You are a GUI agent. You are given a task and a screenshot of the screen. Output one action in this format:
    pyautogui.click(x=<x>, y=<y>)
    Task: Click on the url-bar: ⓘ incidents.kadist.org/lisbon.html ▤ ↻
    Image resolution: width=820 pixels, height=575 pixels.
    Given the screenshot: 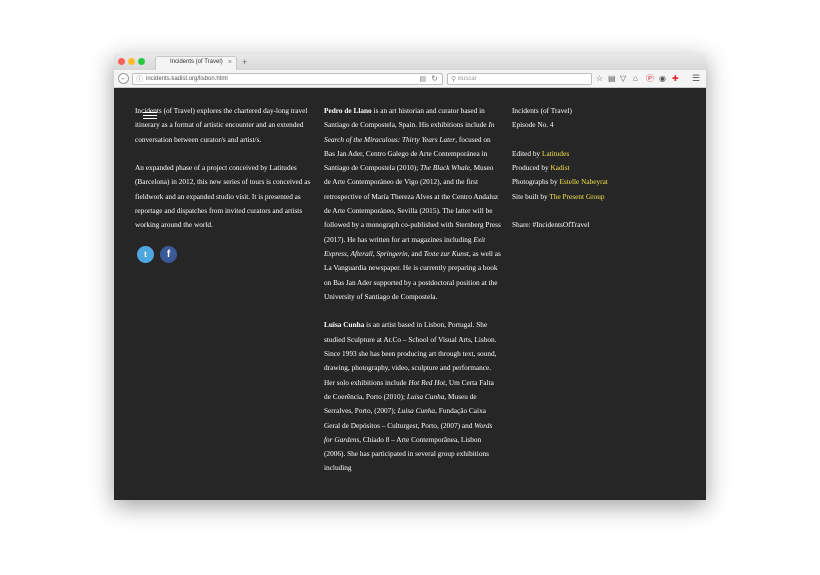 What is the action you would take?
    pyautogui.click(x=287, y=79)
    